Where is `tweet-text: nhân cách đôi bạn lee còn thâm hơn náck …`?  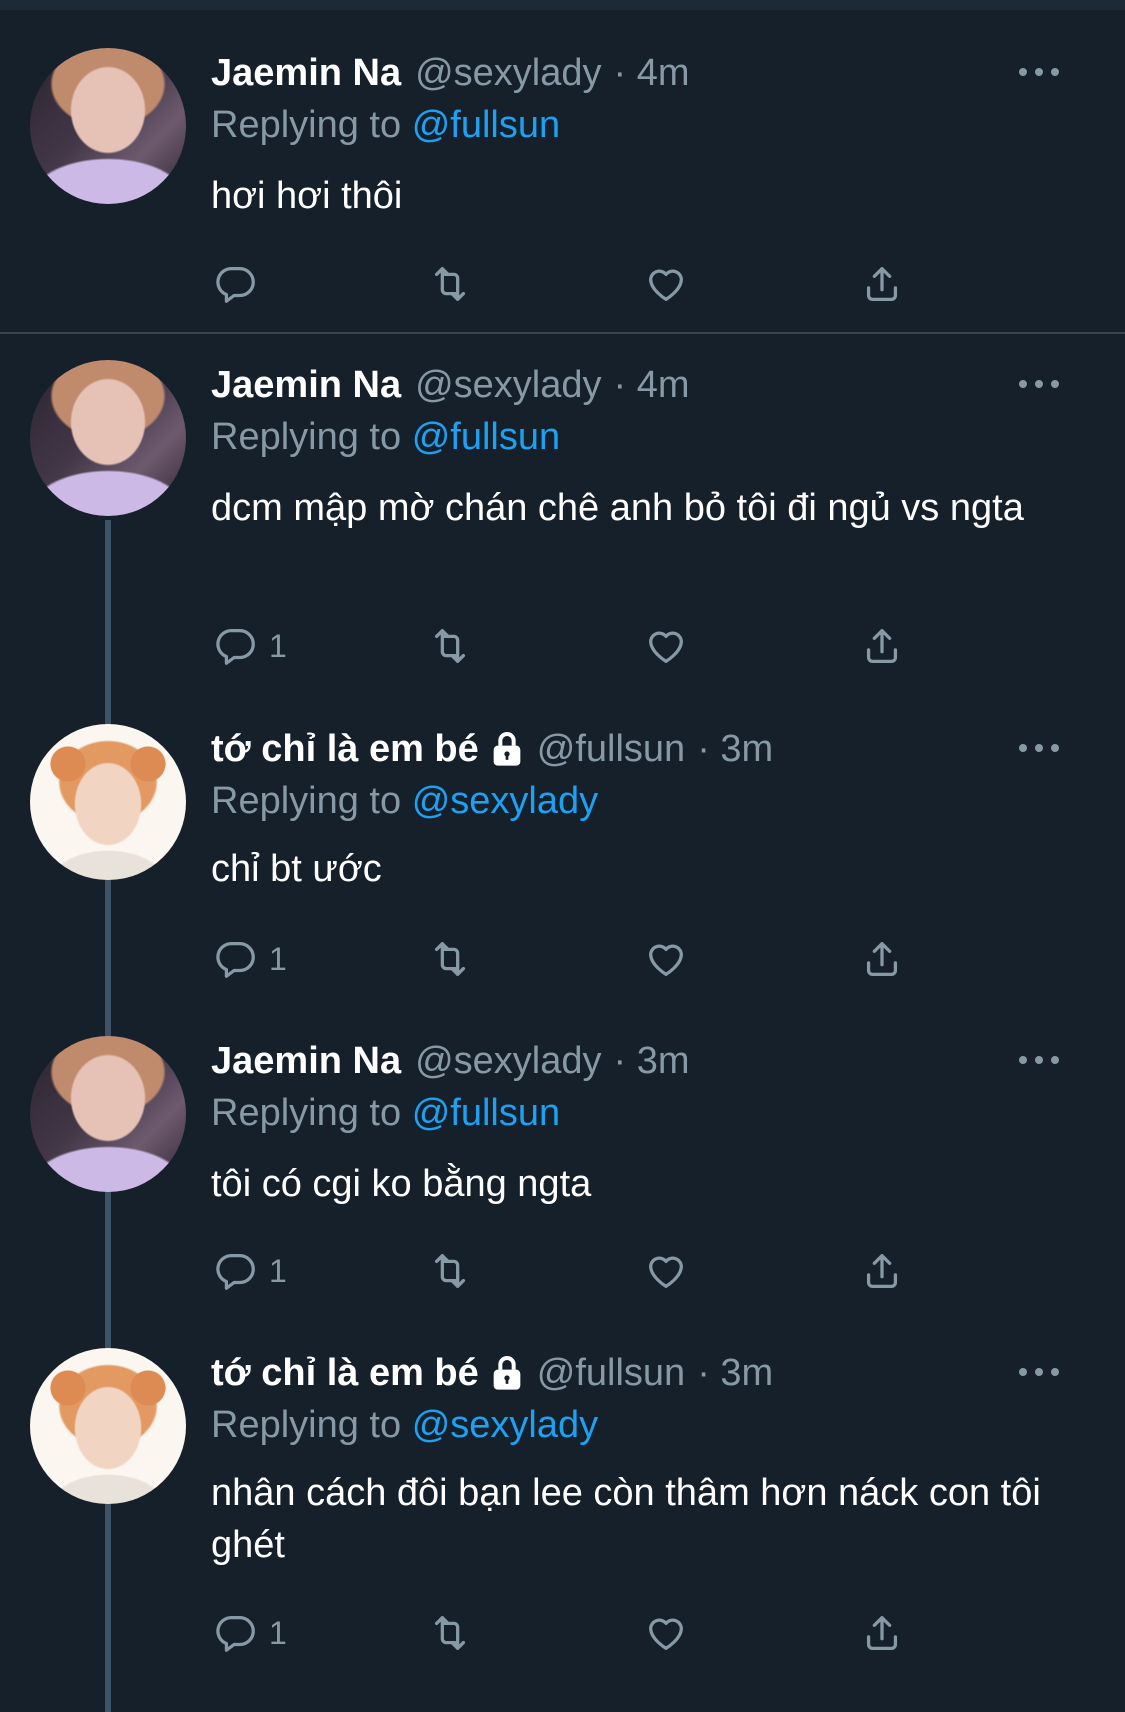 tweet-text: nhân cách đôi bạn lee còn thâm hơn náck … is located at coordinates (626, 1519).